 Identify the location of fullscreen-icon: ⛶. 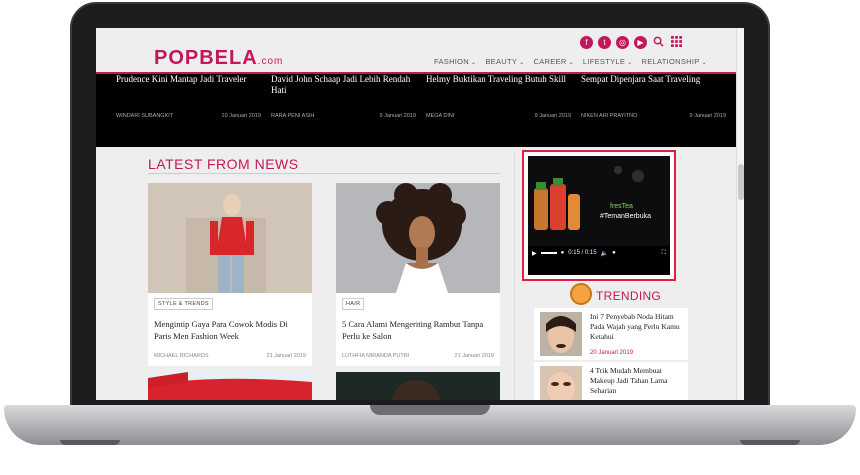
(664, 253).